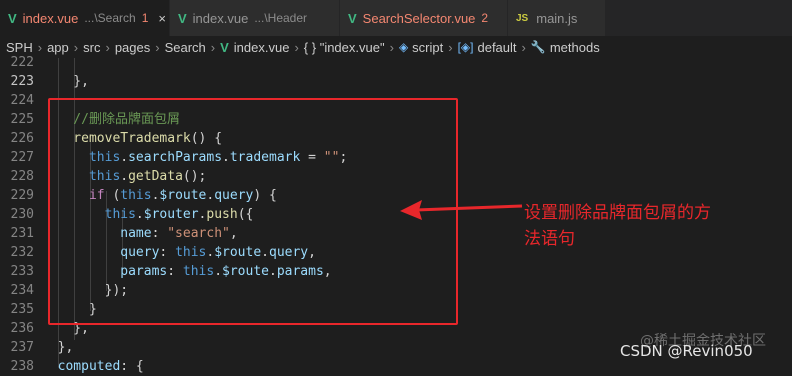  I want to click on tab-index-vue: Vindex.vue ...\Search 1 ×, so click(85, 18).